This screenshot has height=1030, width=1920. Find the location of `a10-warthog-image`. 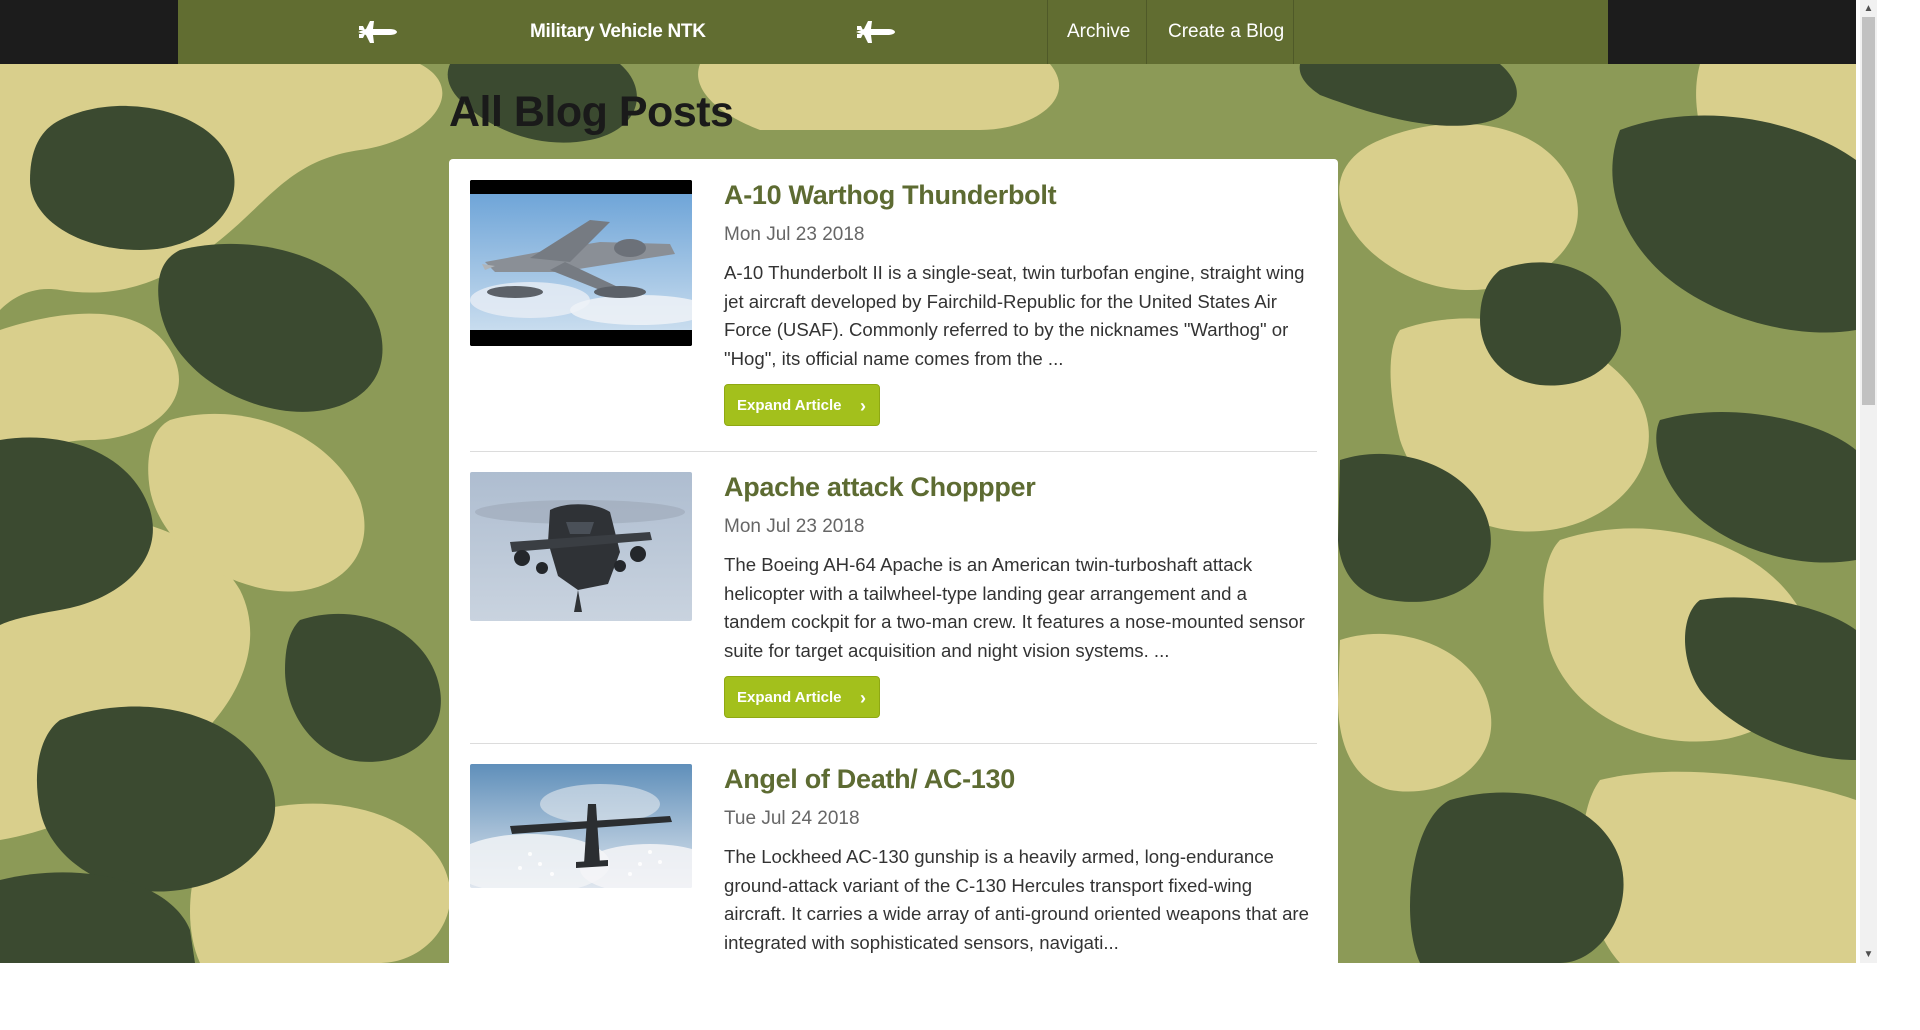

a10-warthog-image is located at coordinates (581, 263).